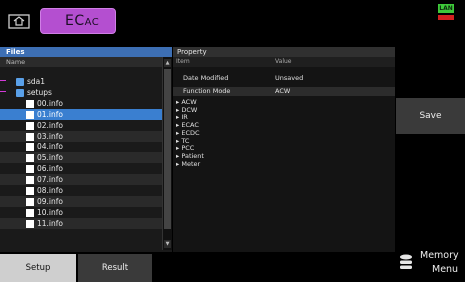  Describe the element at coordinates (39, 92) in the screenshot. I see `item-label: setups` at that location.